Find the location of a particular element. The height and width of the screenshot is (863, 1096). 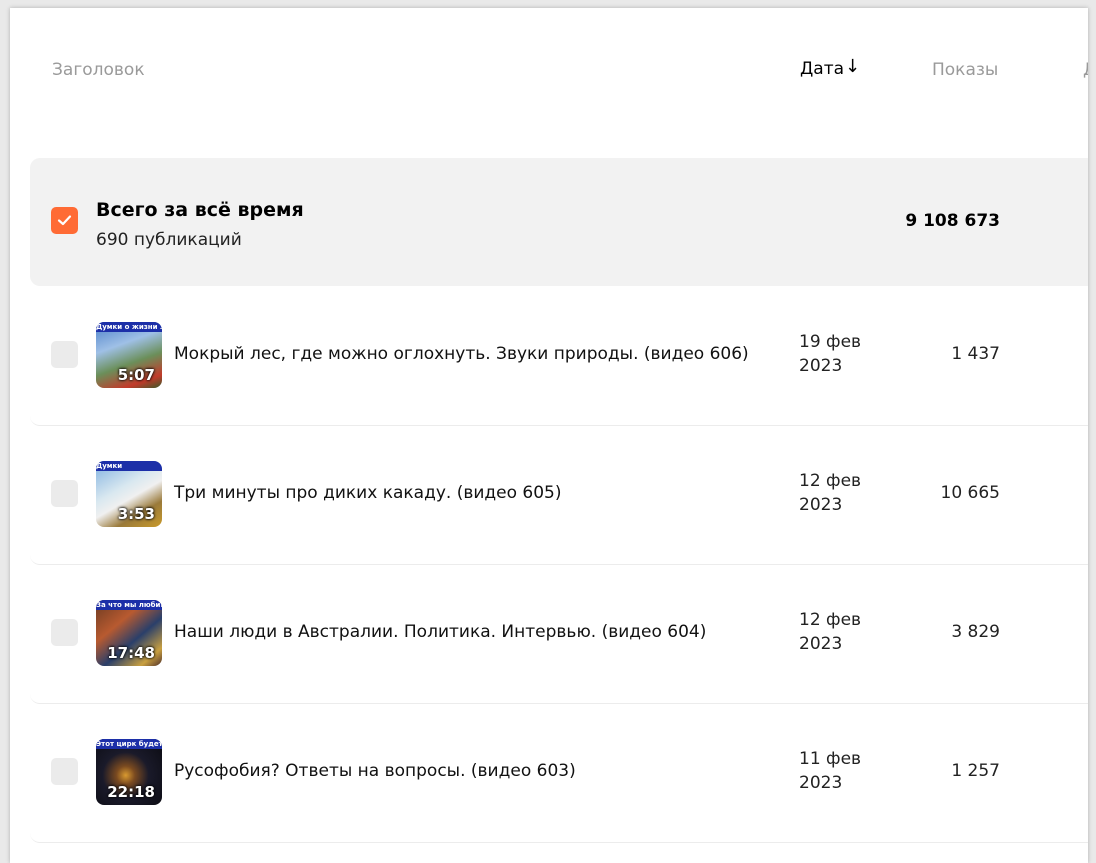

select-all-checkbox is located at coordinates (64, 220).